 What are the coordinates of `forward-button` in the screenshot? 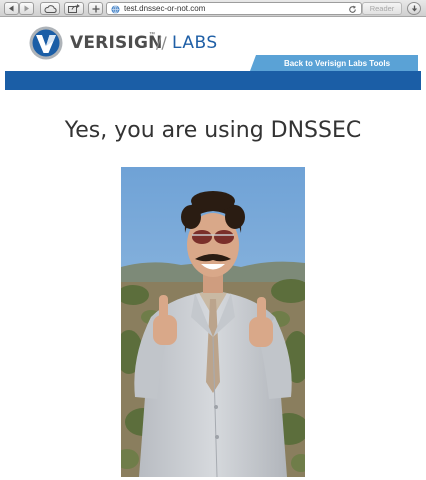 It's located at (26, 8).